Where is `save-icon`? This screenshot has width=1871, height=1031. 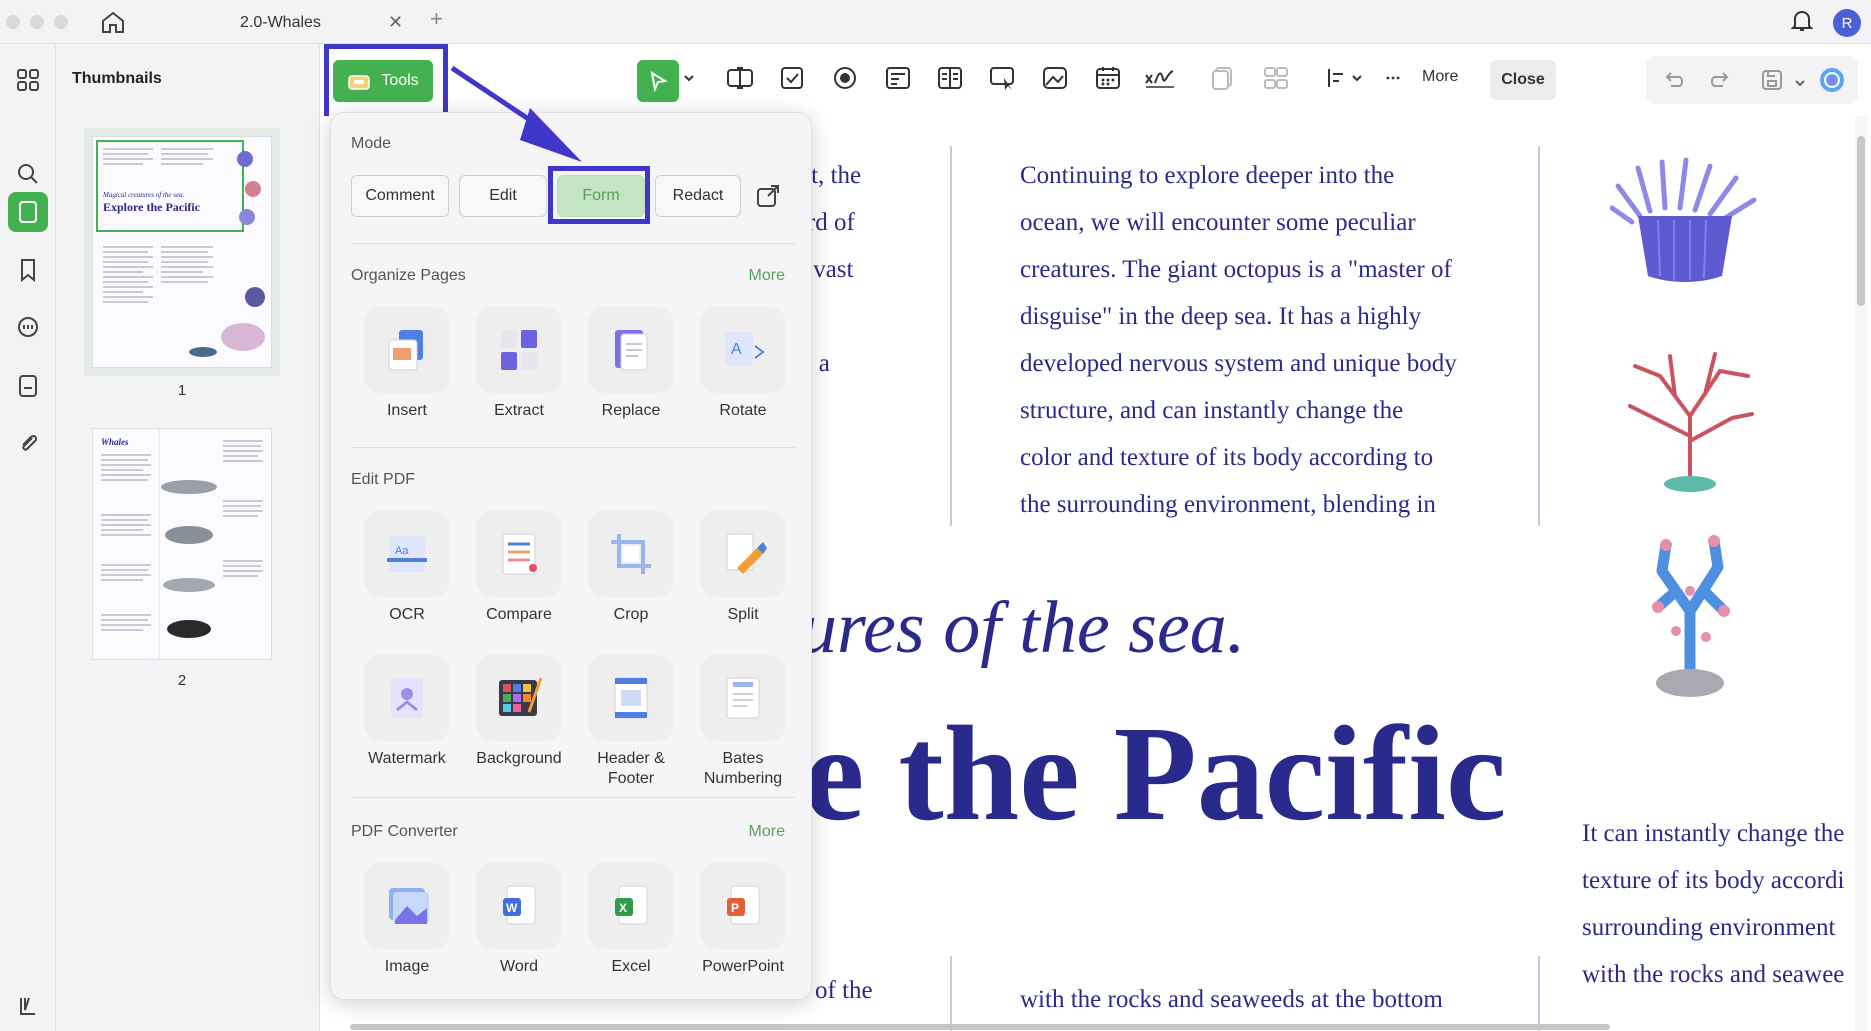
save-icon is located at coordinates (1772, 82).